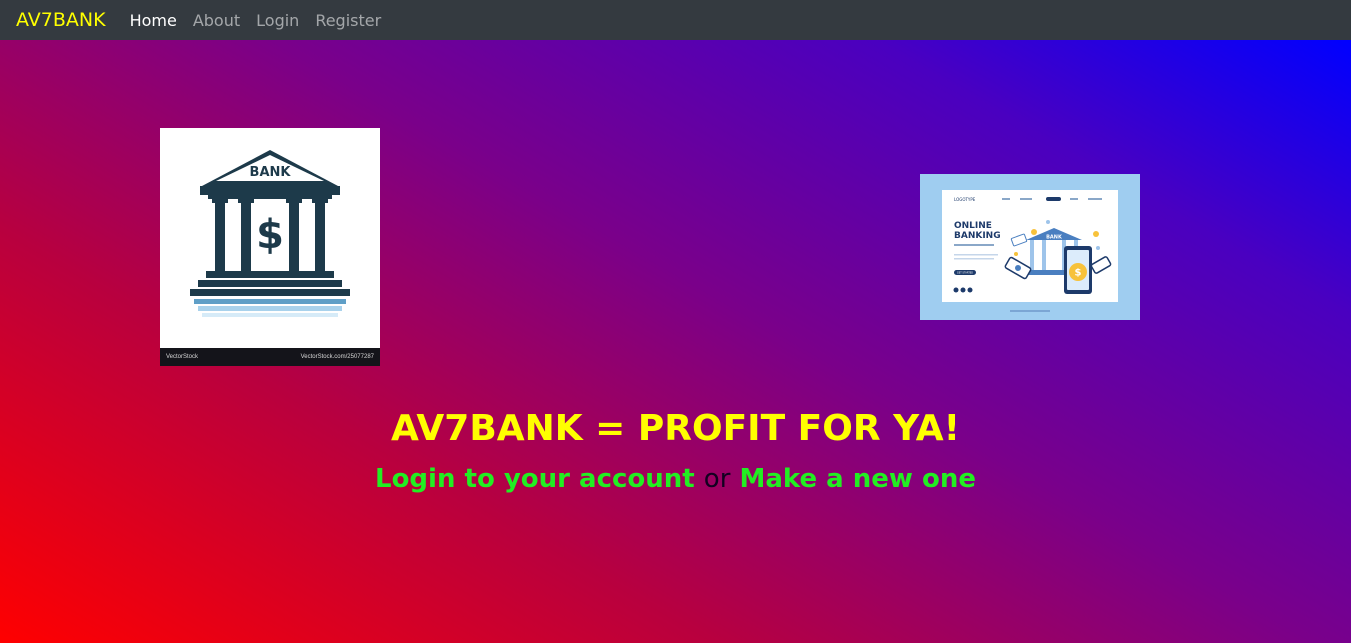 The height and width of the screenshot is (643, 1351). Describe the element at coordinates (1030, 251) in the screenshot. I see `online-banking-illustration: LOGOTYPE ONLINE BANKING GET STARTED BANK` at that location.